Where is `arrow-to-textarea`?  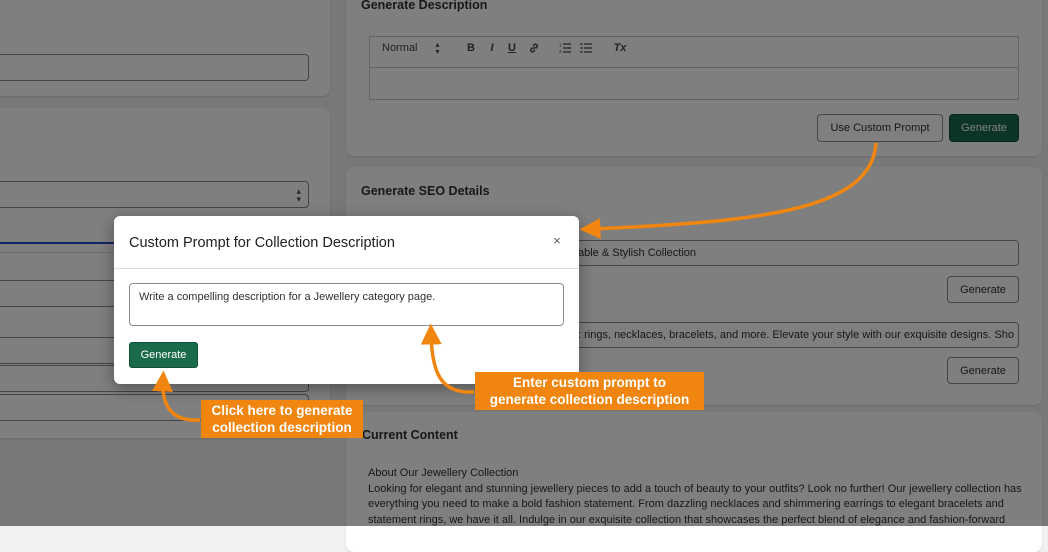
arrow-to-textarea is located at coordinates (447, 358).